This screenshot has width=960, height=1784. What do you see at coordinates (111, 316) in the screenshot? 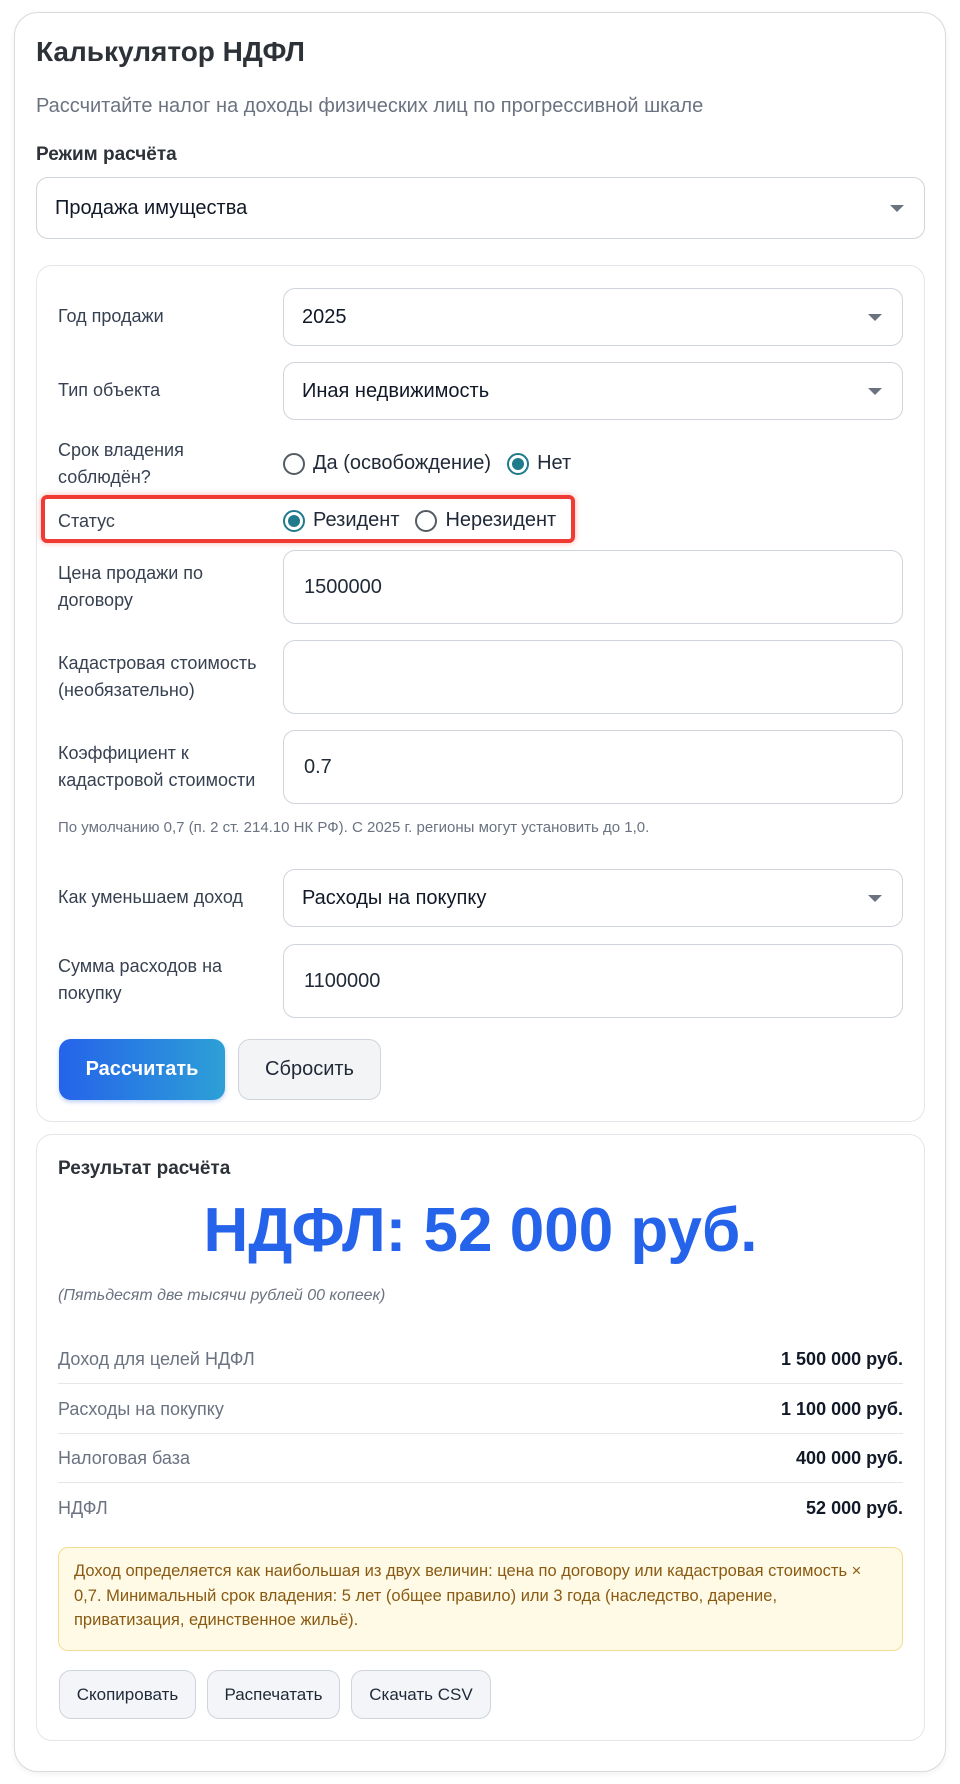
I see `year-label: Год продажи` at bounding box center [111, 316].